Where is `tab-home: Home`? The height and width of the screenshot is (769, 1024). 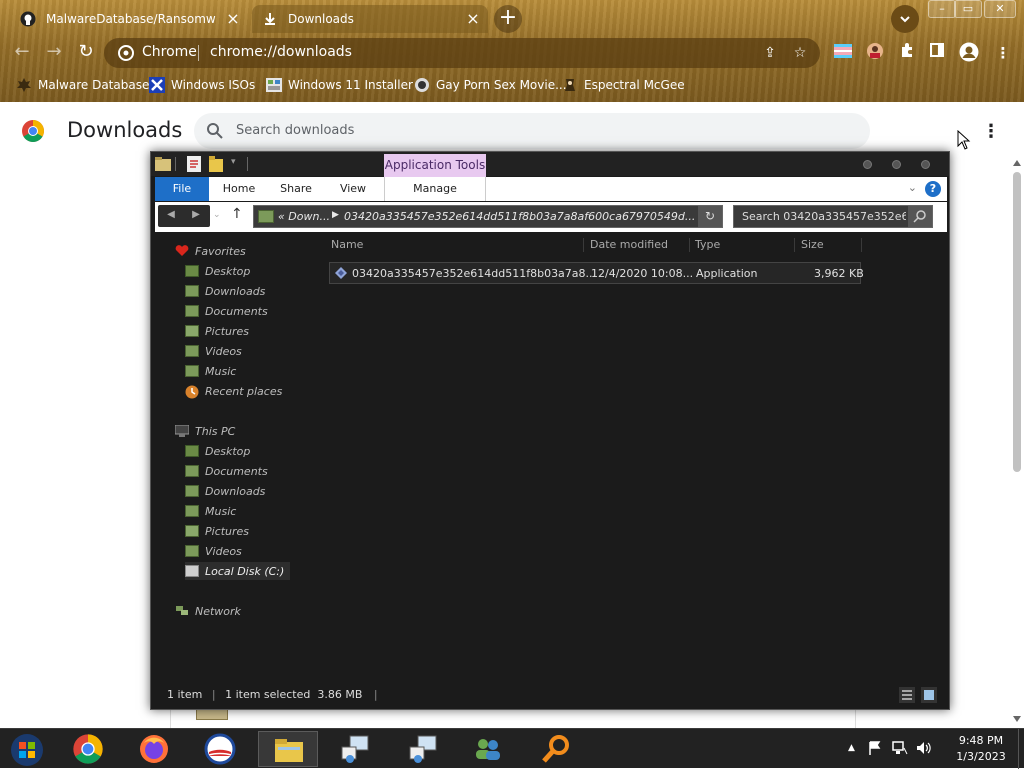 tab-home: Home is located at coordinates (239, 189).